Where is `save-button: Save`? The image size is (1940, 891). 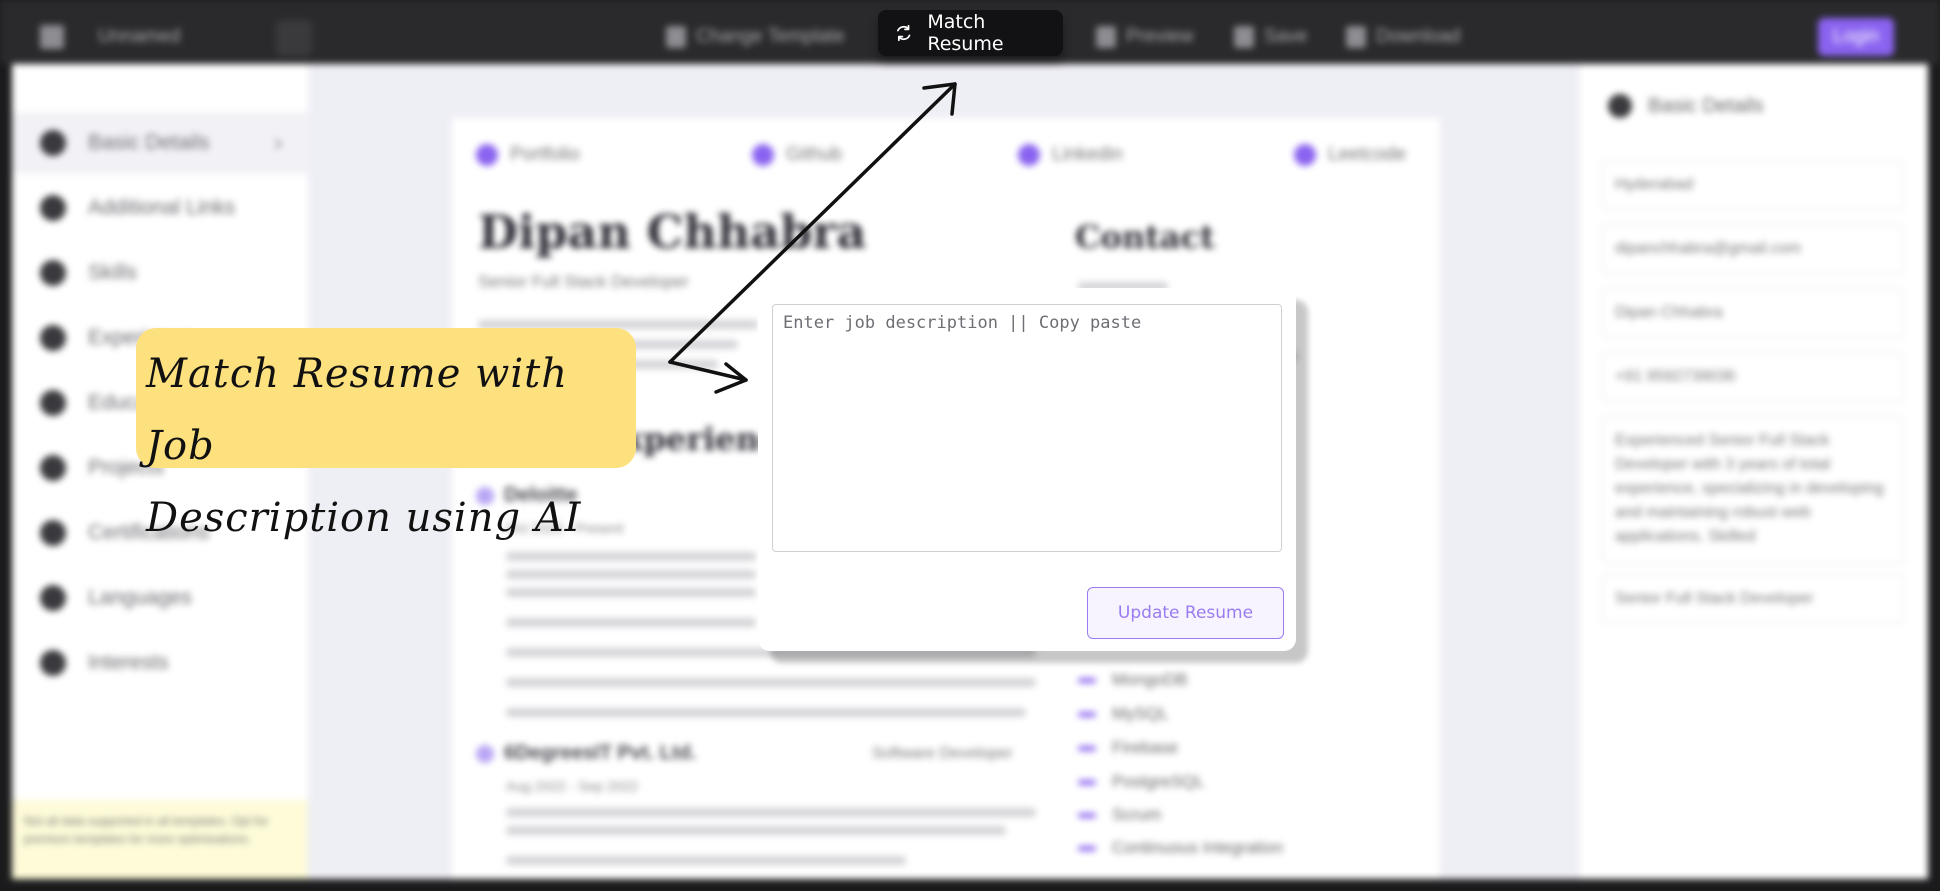 save-button: Save is located at coordinates (1270, 37).